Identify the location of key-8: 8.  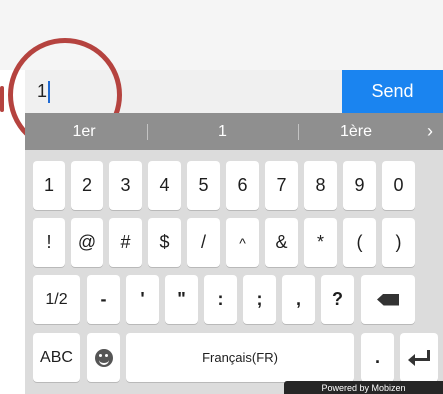
(320, 185).